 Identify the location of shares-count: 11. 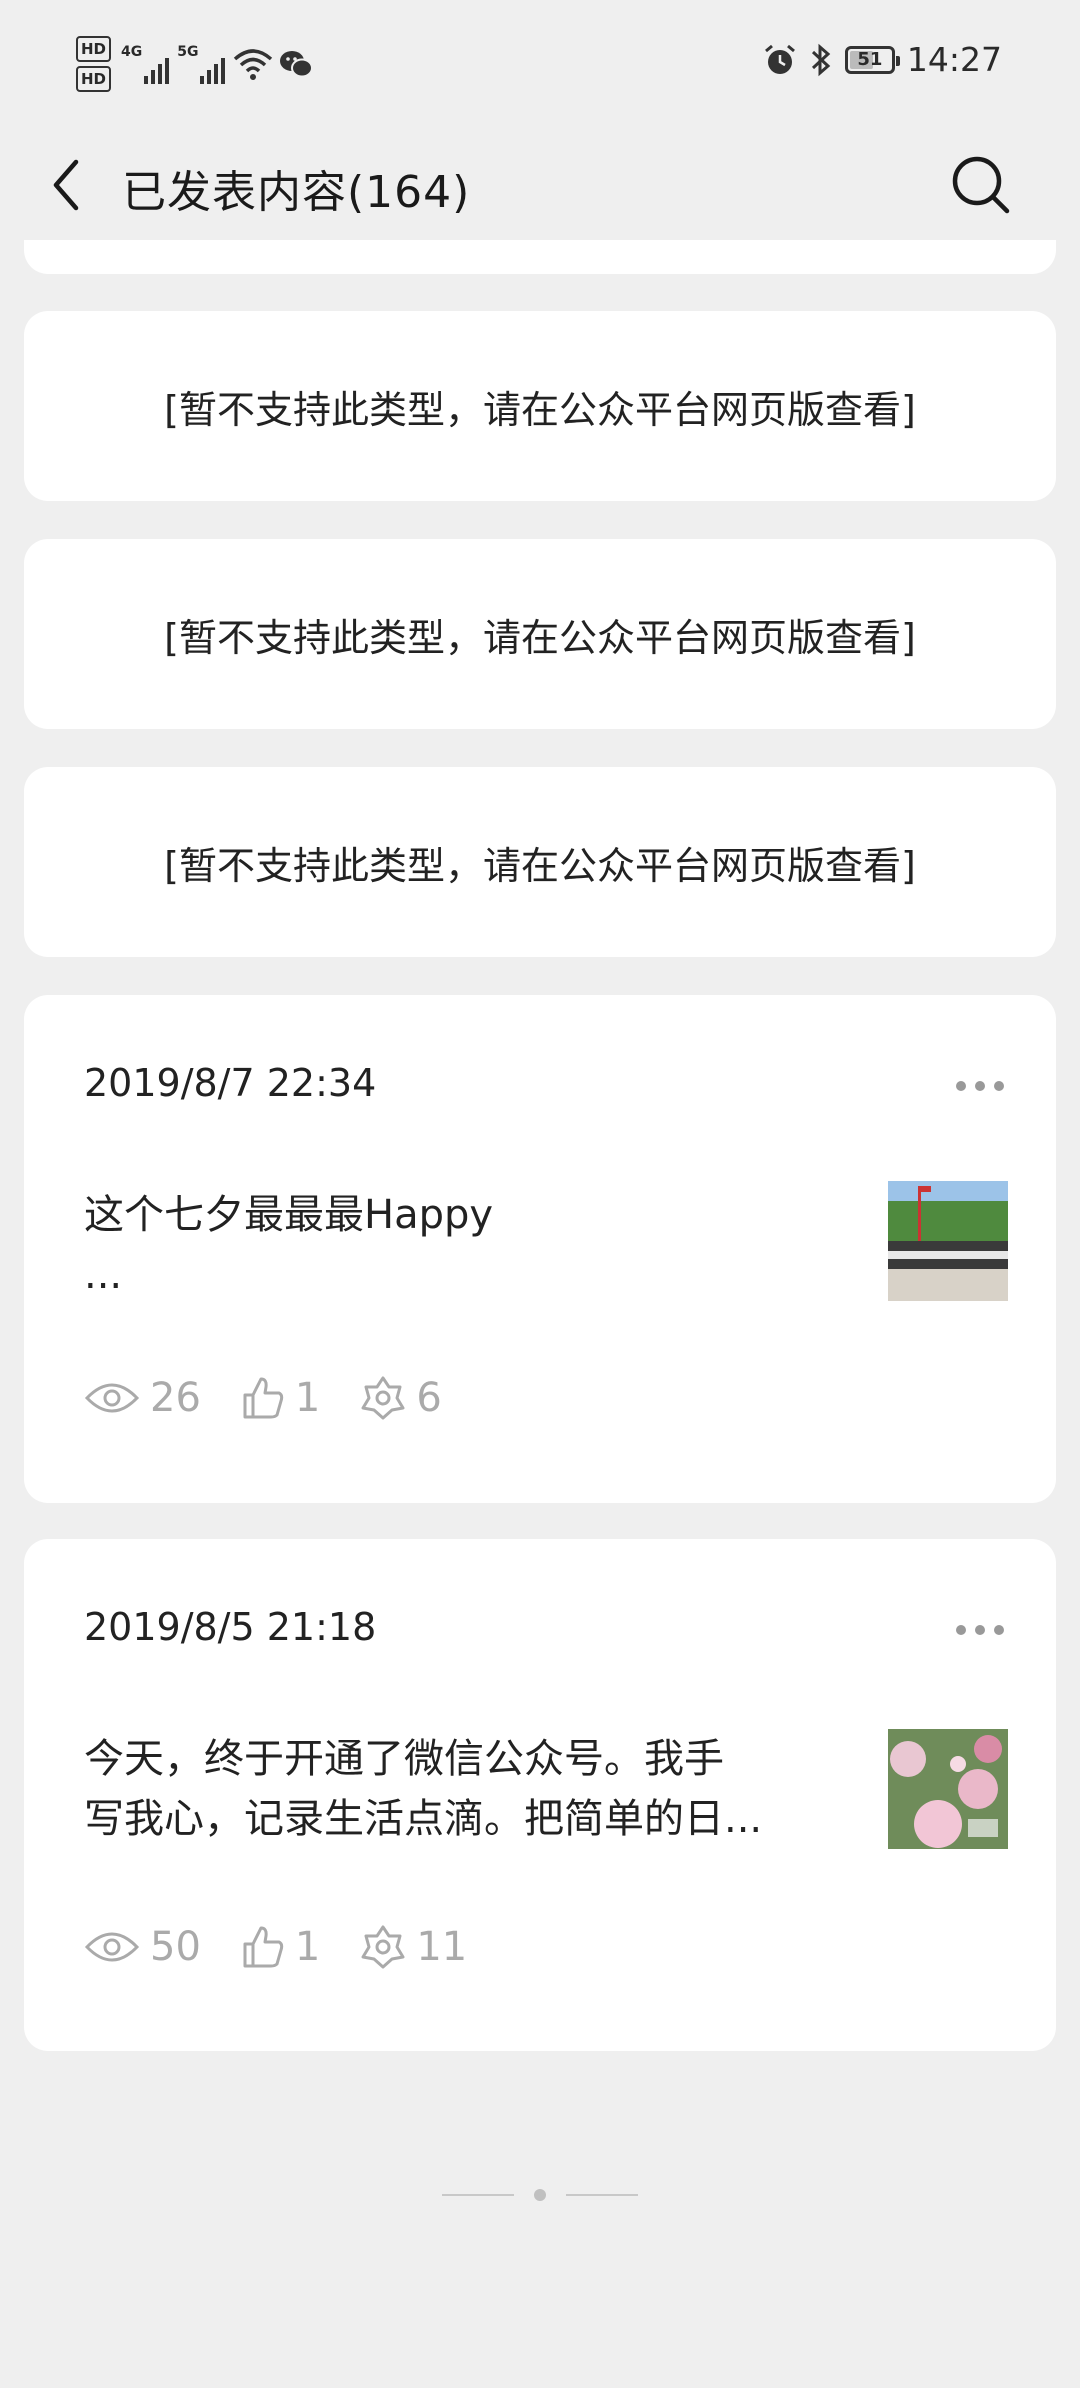
(442, 1947).